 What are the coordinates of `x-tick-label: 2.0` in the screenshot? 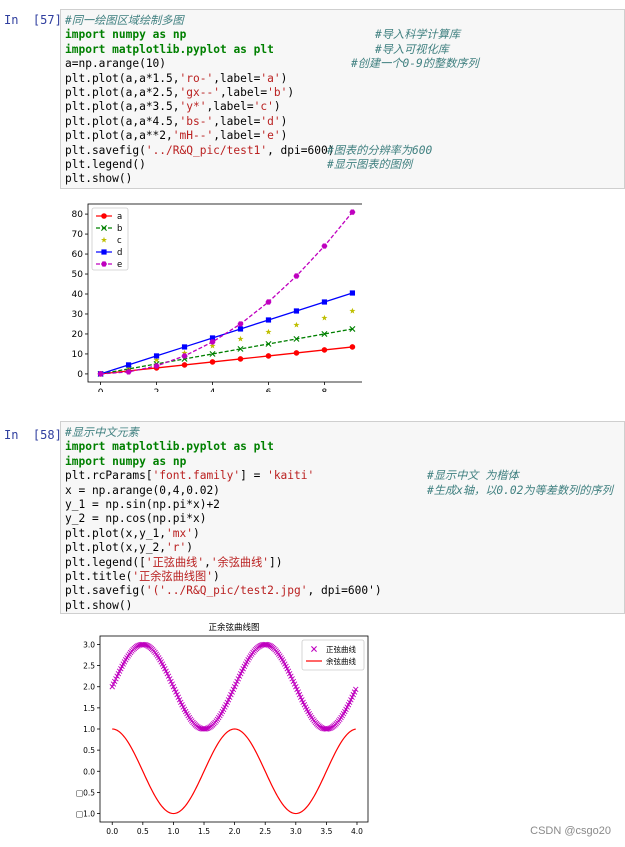 It's located at (235, 831).